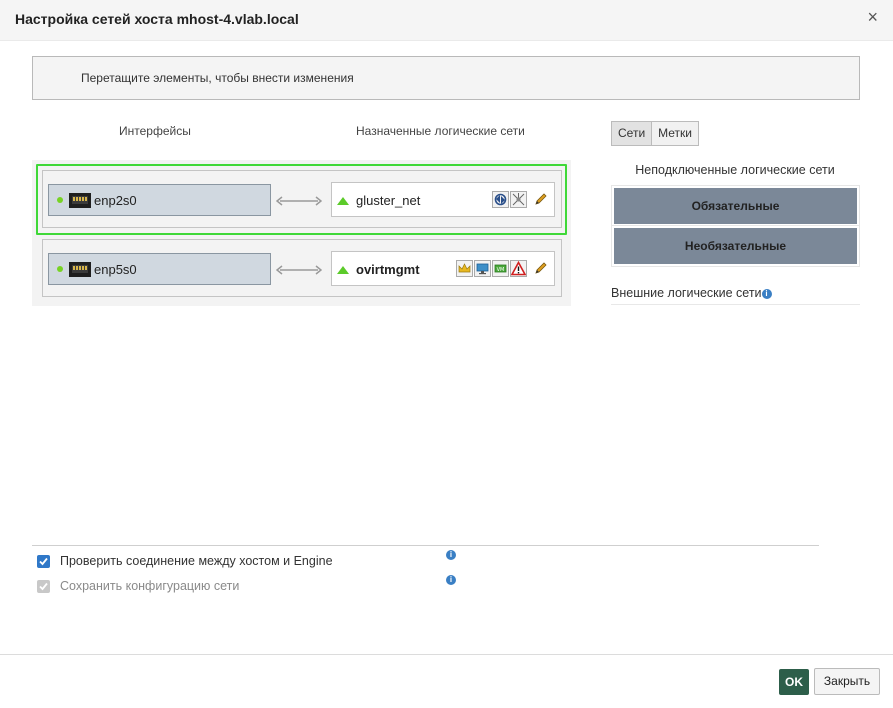  What do you see at coordinates (464, 268) in the screenshot?
I see `management-crown-icon` at bounding box center [464, 268].